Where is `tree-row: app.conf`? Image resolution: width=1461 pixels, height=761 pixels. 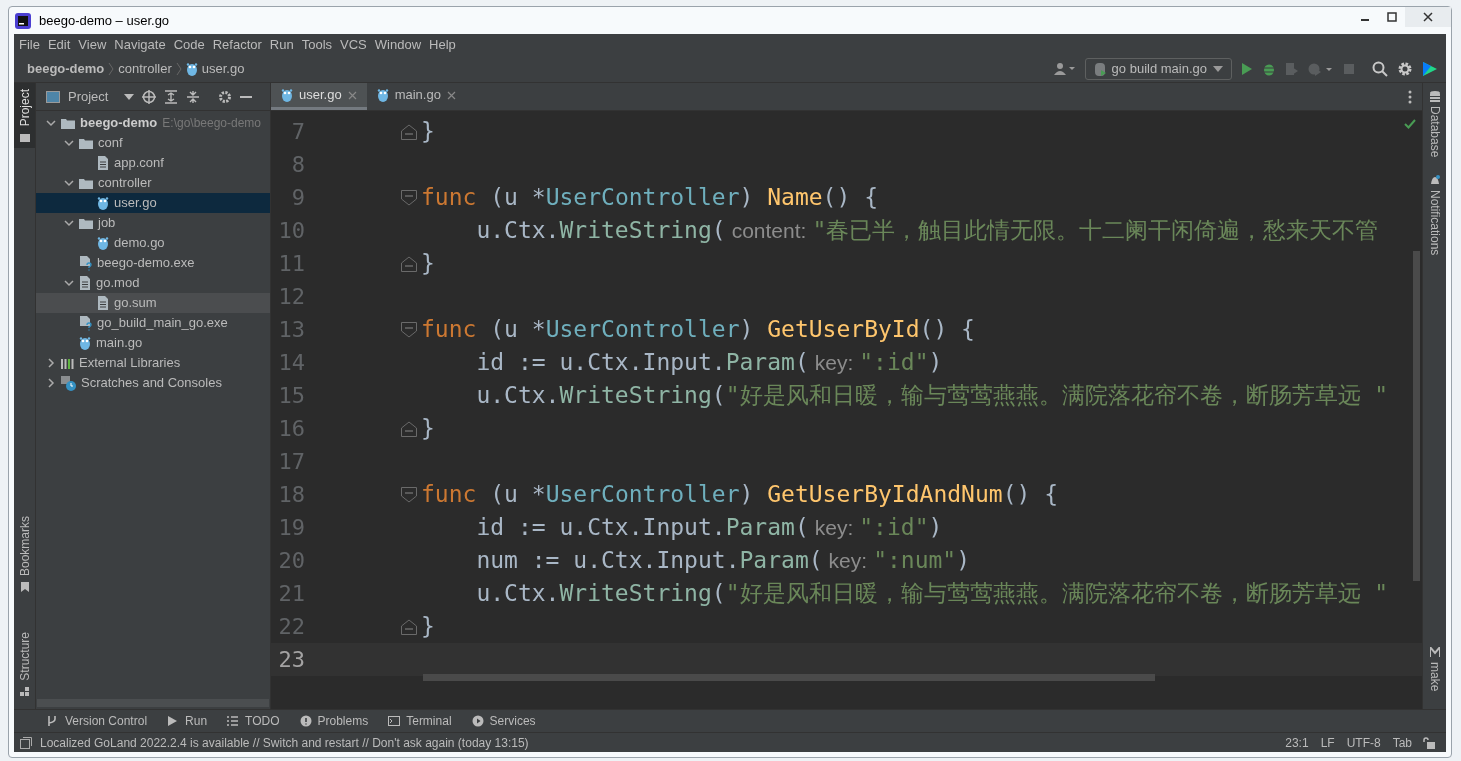
tree-row: app.conf is located at coordinates (153, 163).